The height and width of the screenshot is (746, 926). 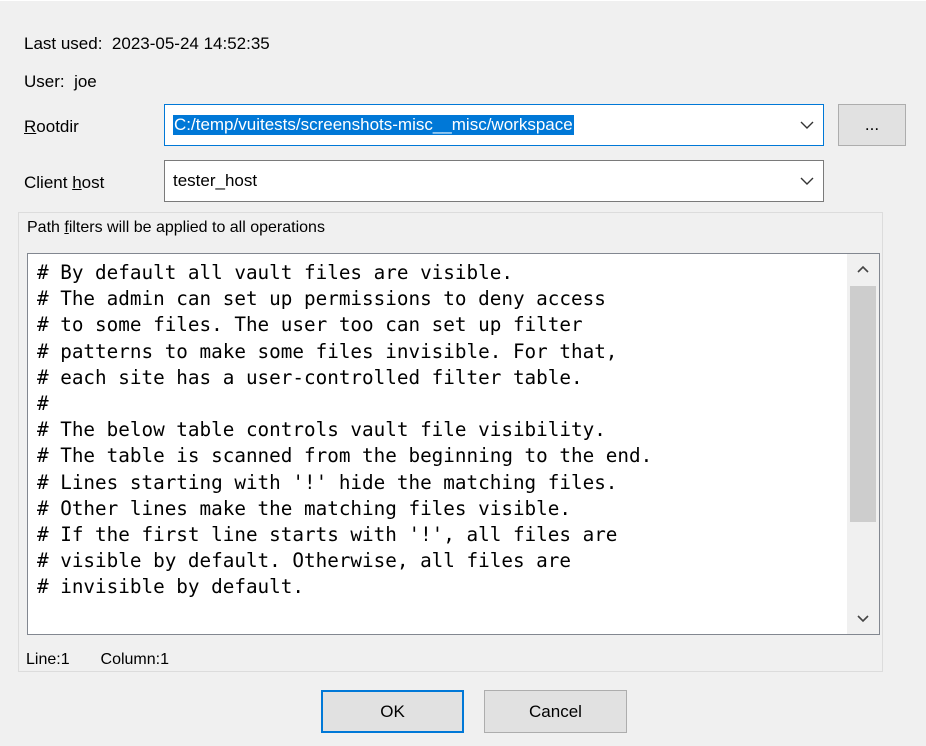 I want to click on editor-line: # invisible by default., so click(x=344, y=587).